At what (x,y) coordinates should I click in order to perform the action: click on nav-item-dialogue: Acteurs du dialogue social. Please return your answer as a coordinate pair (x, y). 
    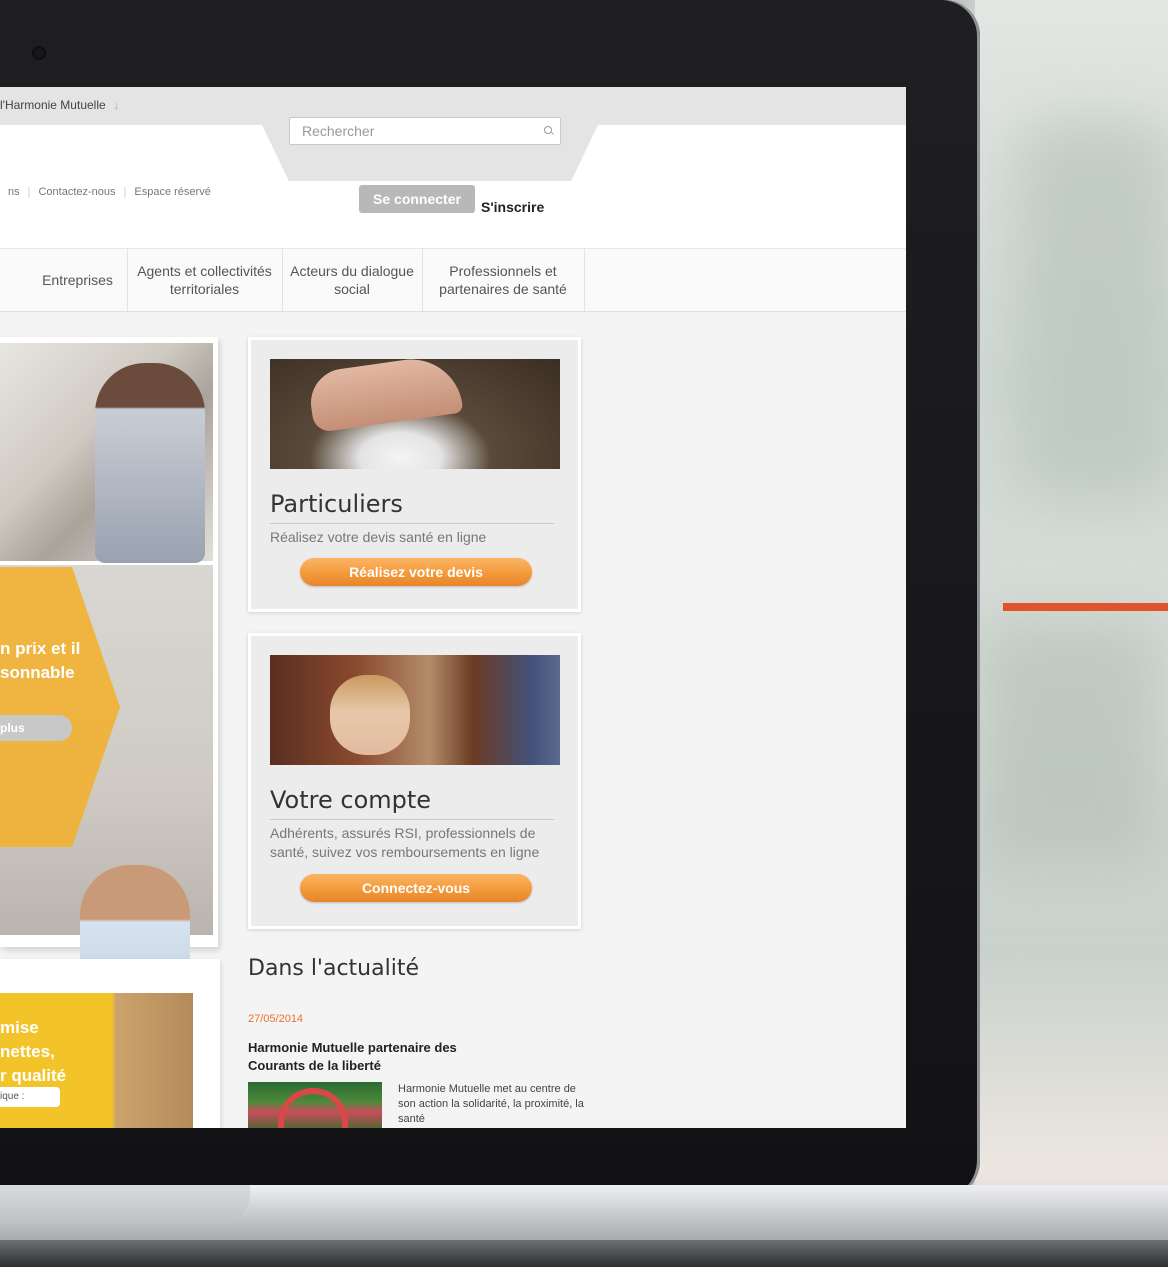
    Looking at the image, I should click on (352, 280).